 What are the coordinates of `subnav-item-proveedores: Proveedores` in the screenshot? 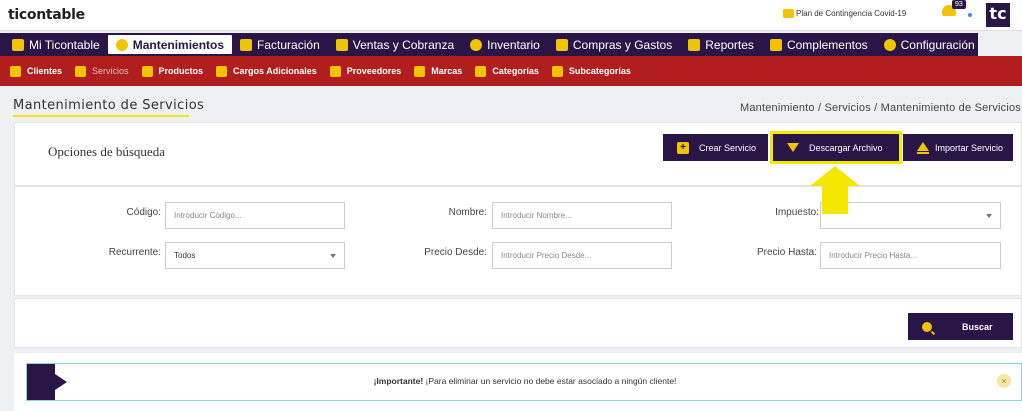 It's located at (370, 71).